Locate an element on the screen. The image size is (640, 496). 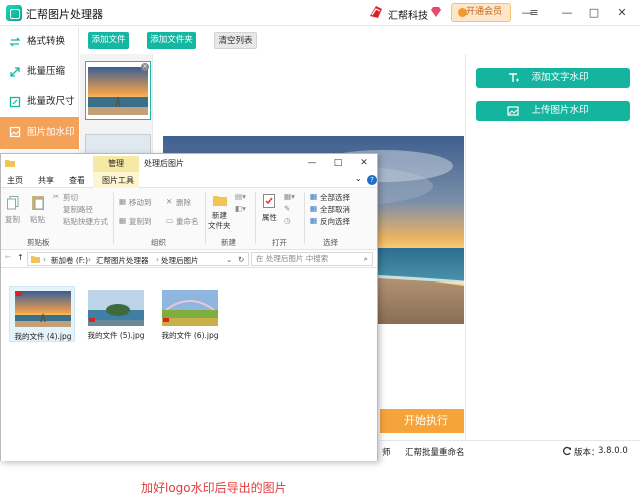
sidebar-item-watermark: 图片加水印 is located at coordinates (39, 133).